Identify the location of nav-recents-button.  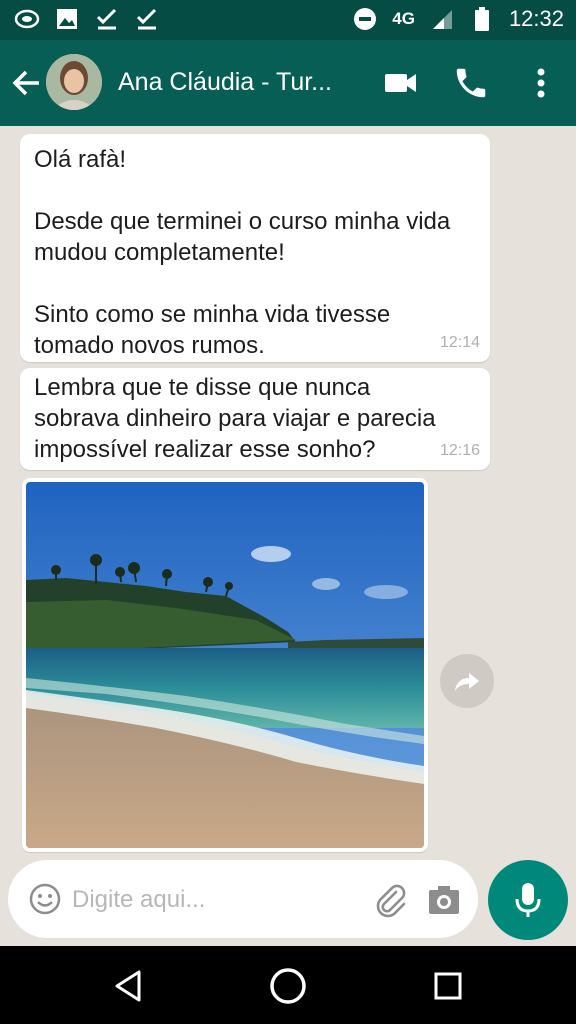
(448, 986).